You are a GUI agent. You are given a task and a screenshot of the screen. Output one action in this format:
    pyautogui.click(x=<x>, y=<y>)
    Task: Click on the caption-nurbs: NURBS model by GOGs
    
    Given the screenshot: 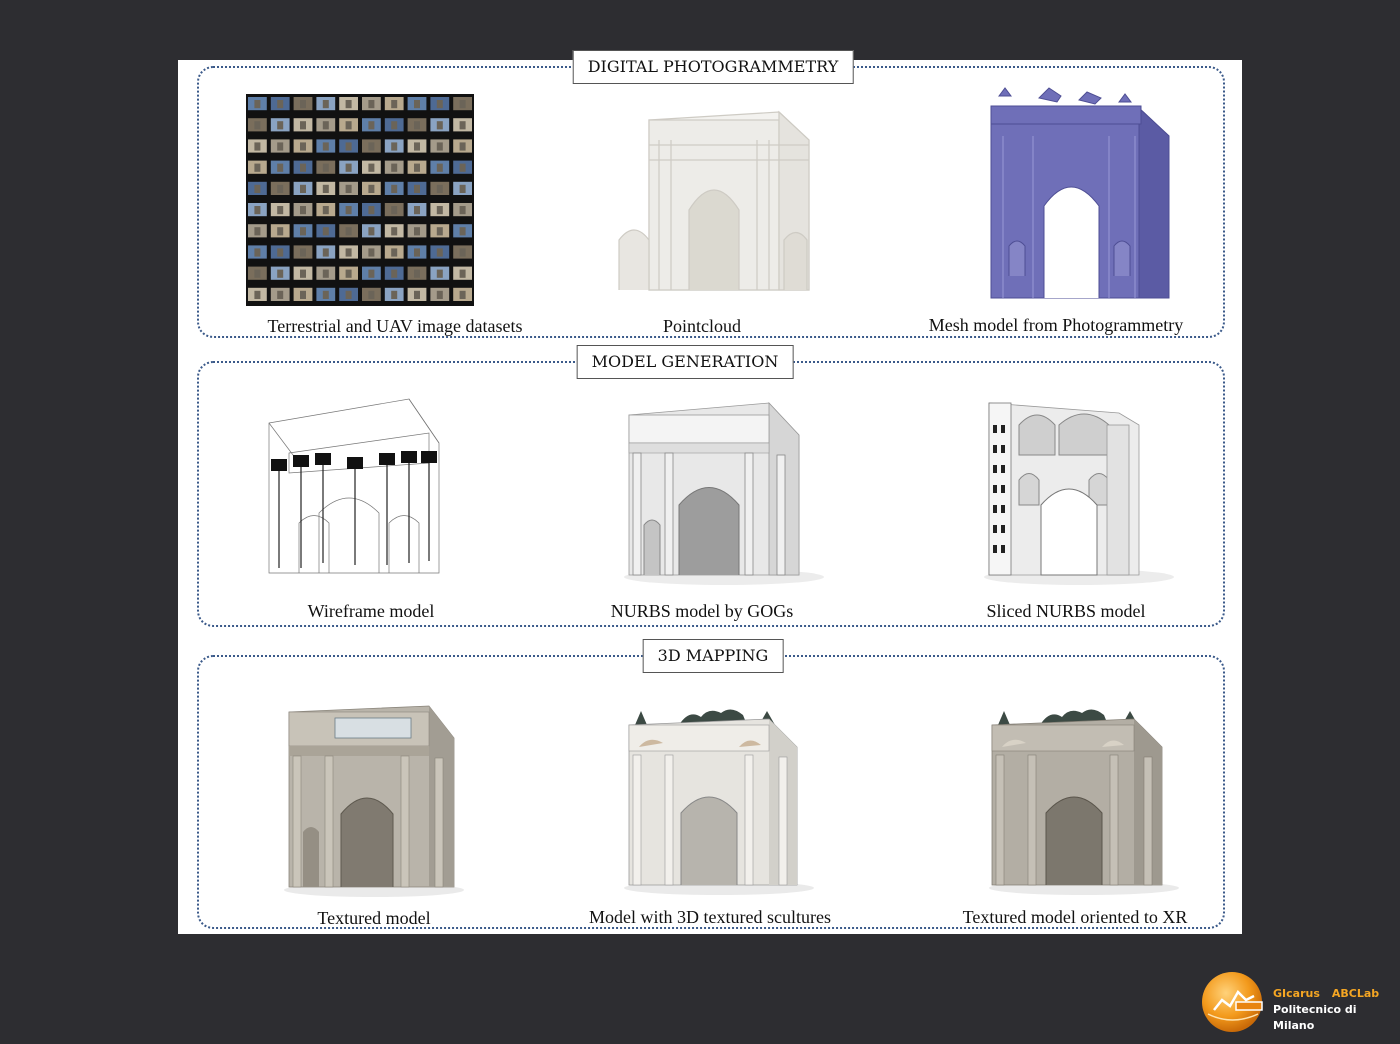 What is the action you would take?
    pyautogui.click(x=702, y=611)
    